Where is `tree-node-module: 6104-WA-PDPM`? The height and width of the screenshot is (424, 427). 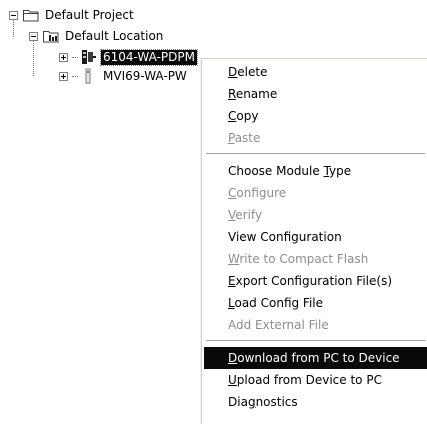
tree-node-module: 6104-WA-PDPM is located at coordinates (128, 57).